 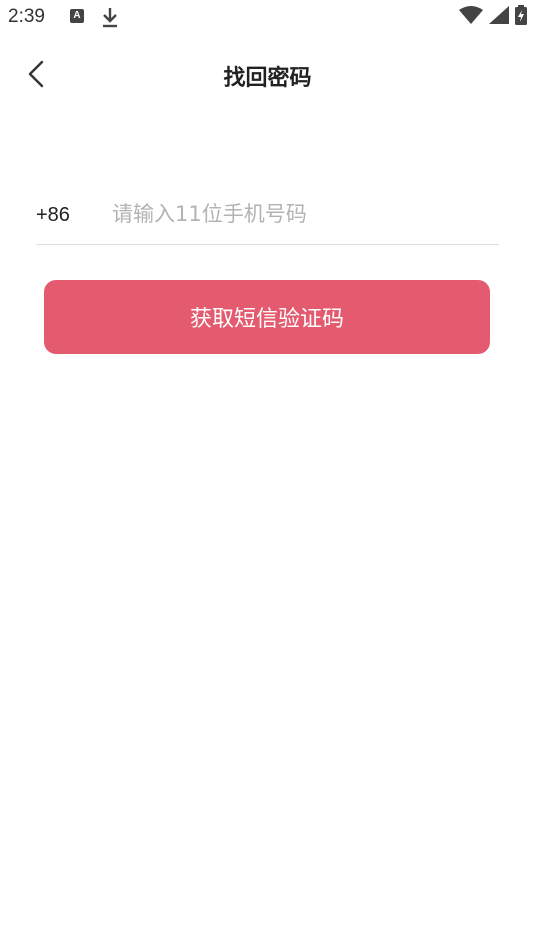 I want to click on phone-input, so click(x=302, y=214).